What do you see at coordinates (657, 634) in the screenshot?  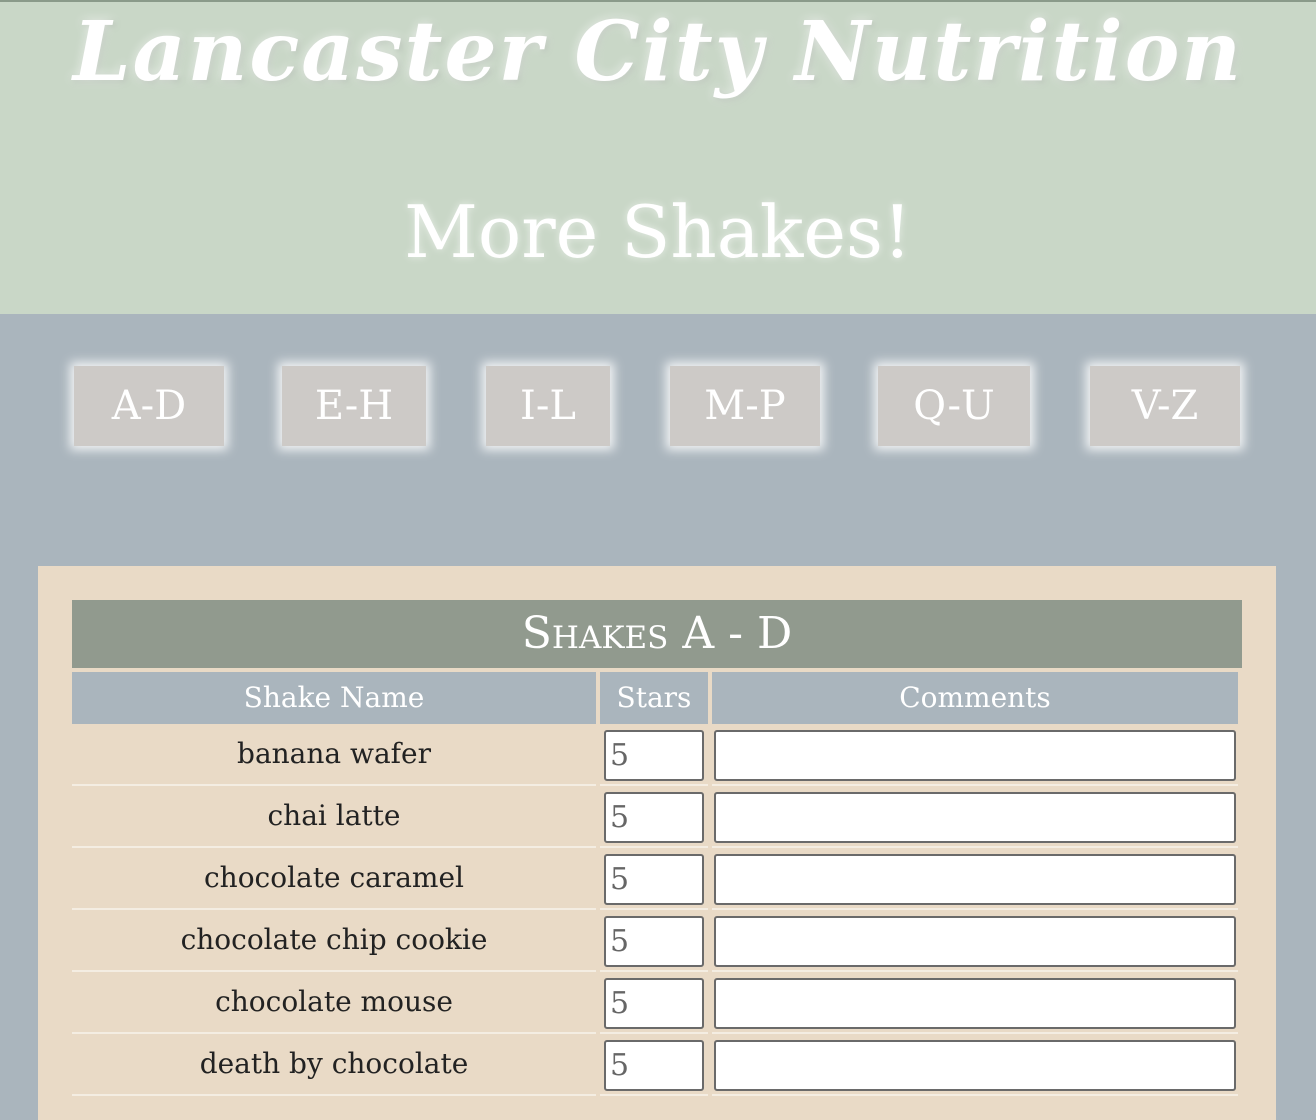 I see `table-caption: Shakes A - D` at bounding box center [657, 634].